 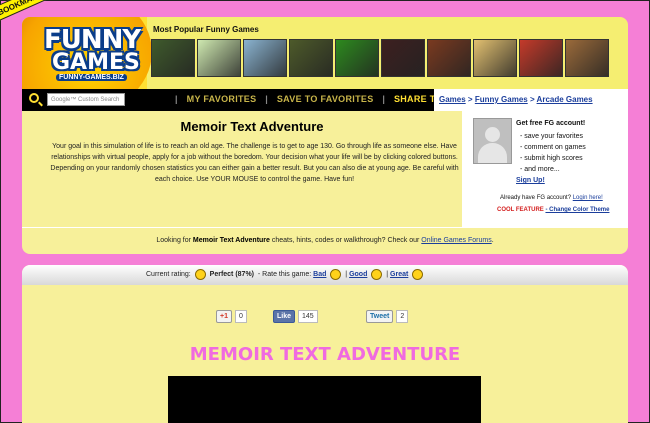 I want to click on facebook-like-widget: Like 145, so click(x=295, y=316).